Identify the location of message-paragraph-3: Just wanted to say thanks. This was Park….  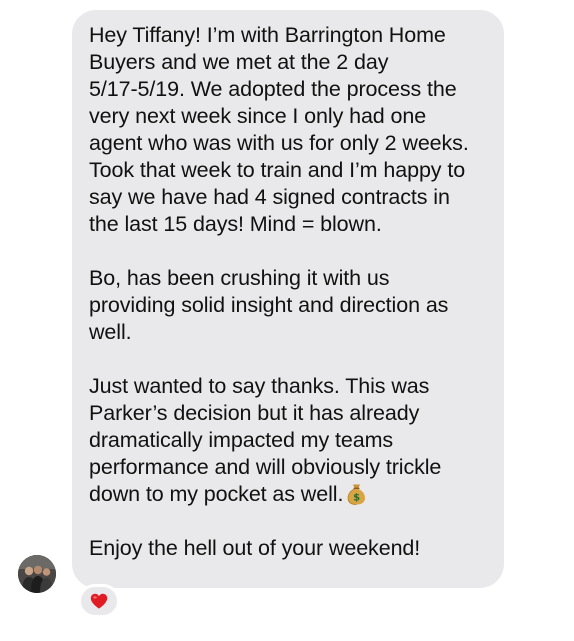
(289, 440).